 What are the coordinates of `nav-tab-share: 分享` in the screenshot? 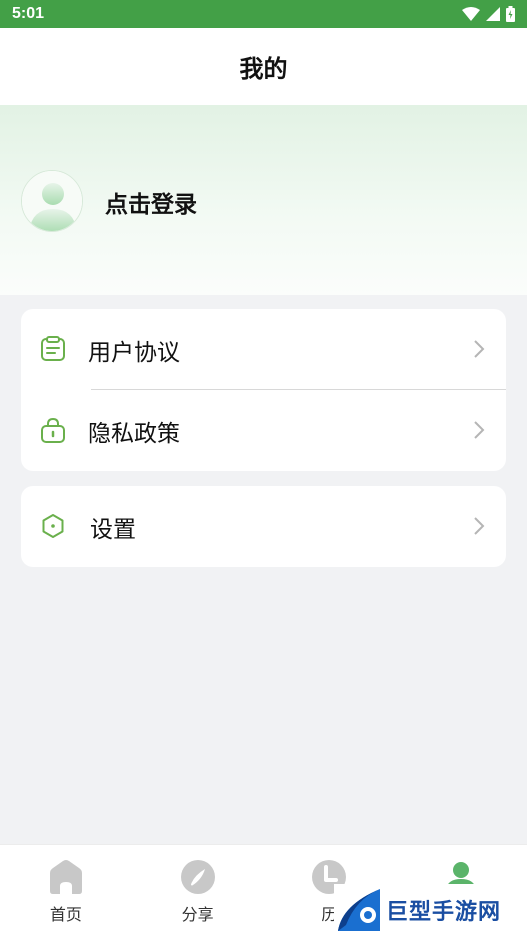 It's located at (198, 890).